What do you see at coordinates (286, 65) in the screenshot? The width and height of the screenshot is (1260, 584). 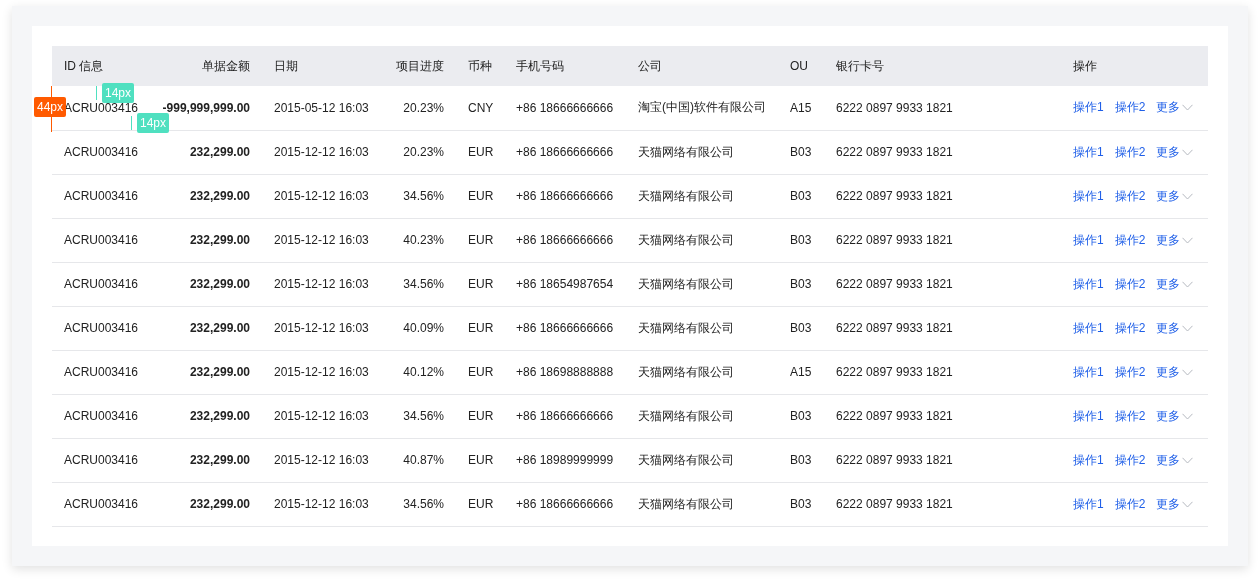 I see `column-header: 日期` at bounding box center [286, 65].